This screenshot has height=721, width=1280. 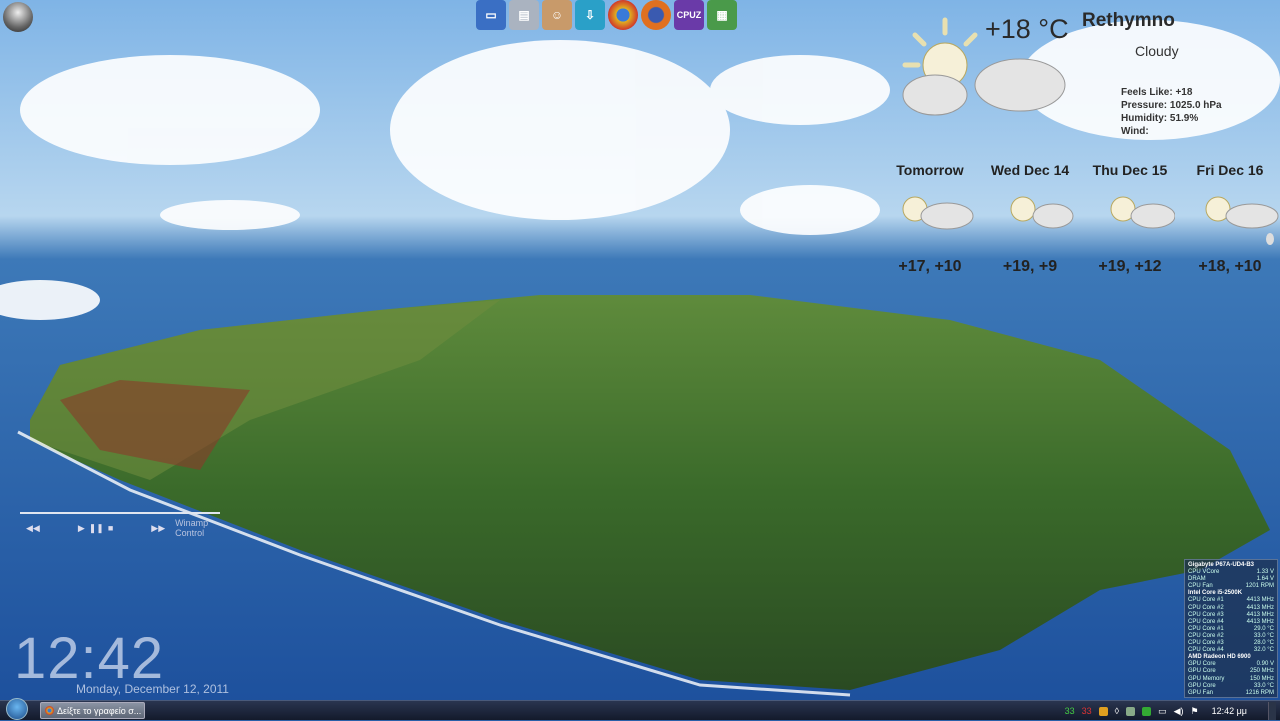 I want to click on forecast-day-label: Fri Dec 16, so click(x=1230, y=170).